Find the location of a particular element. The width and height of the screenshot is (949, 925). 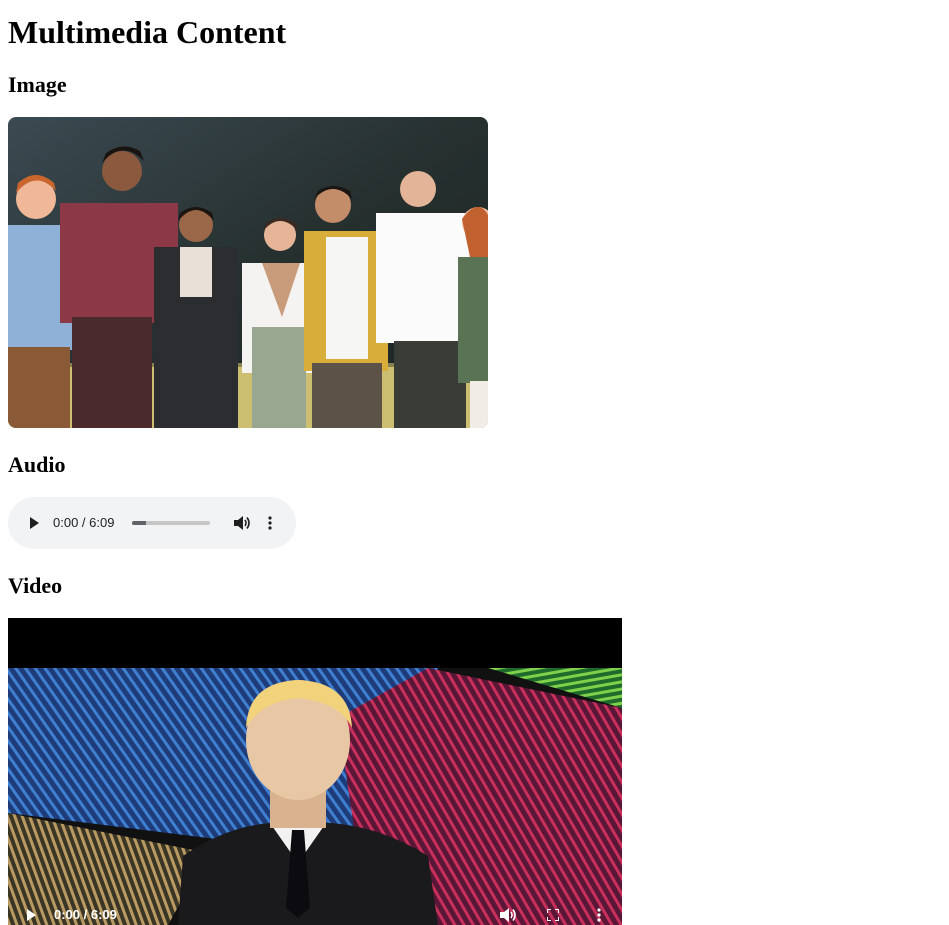

video-more-options-button is located at coordinates (599, 915).